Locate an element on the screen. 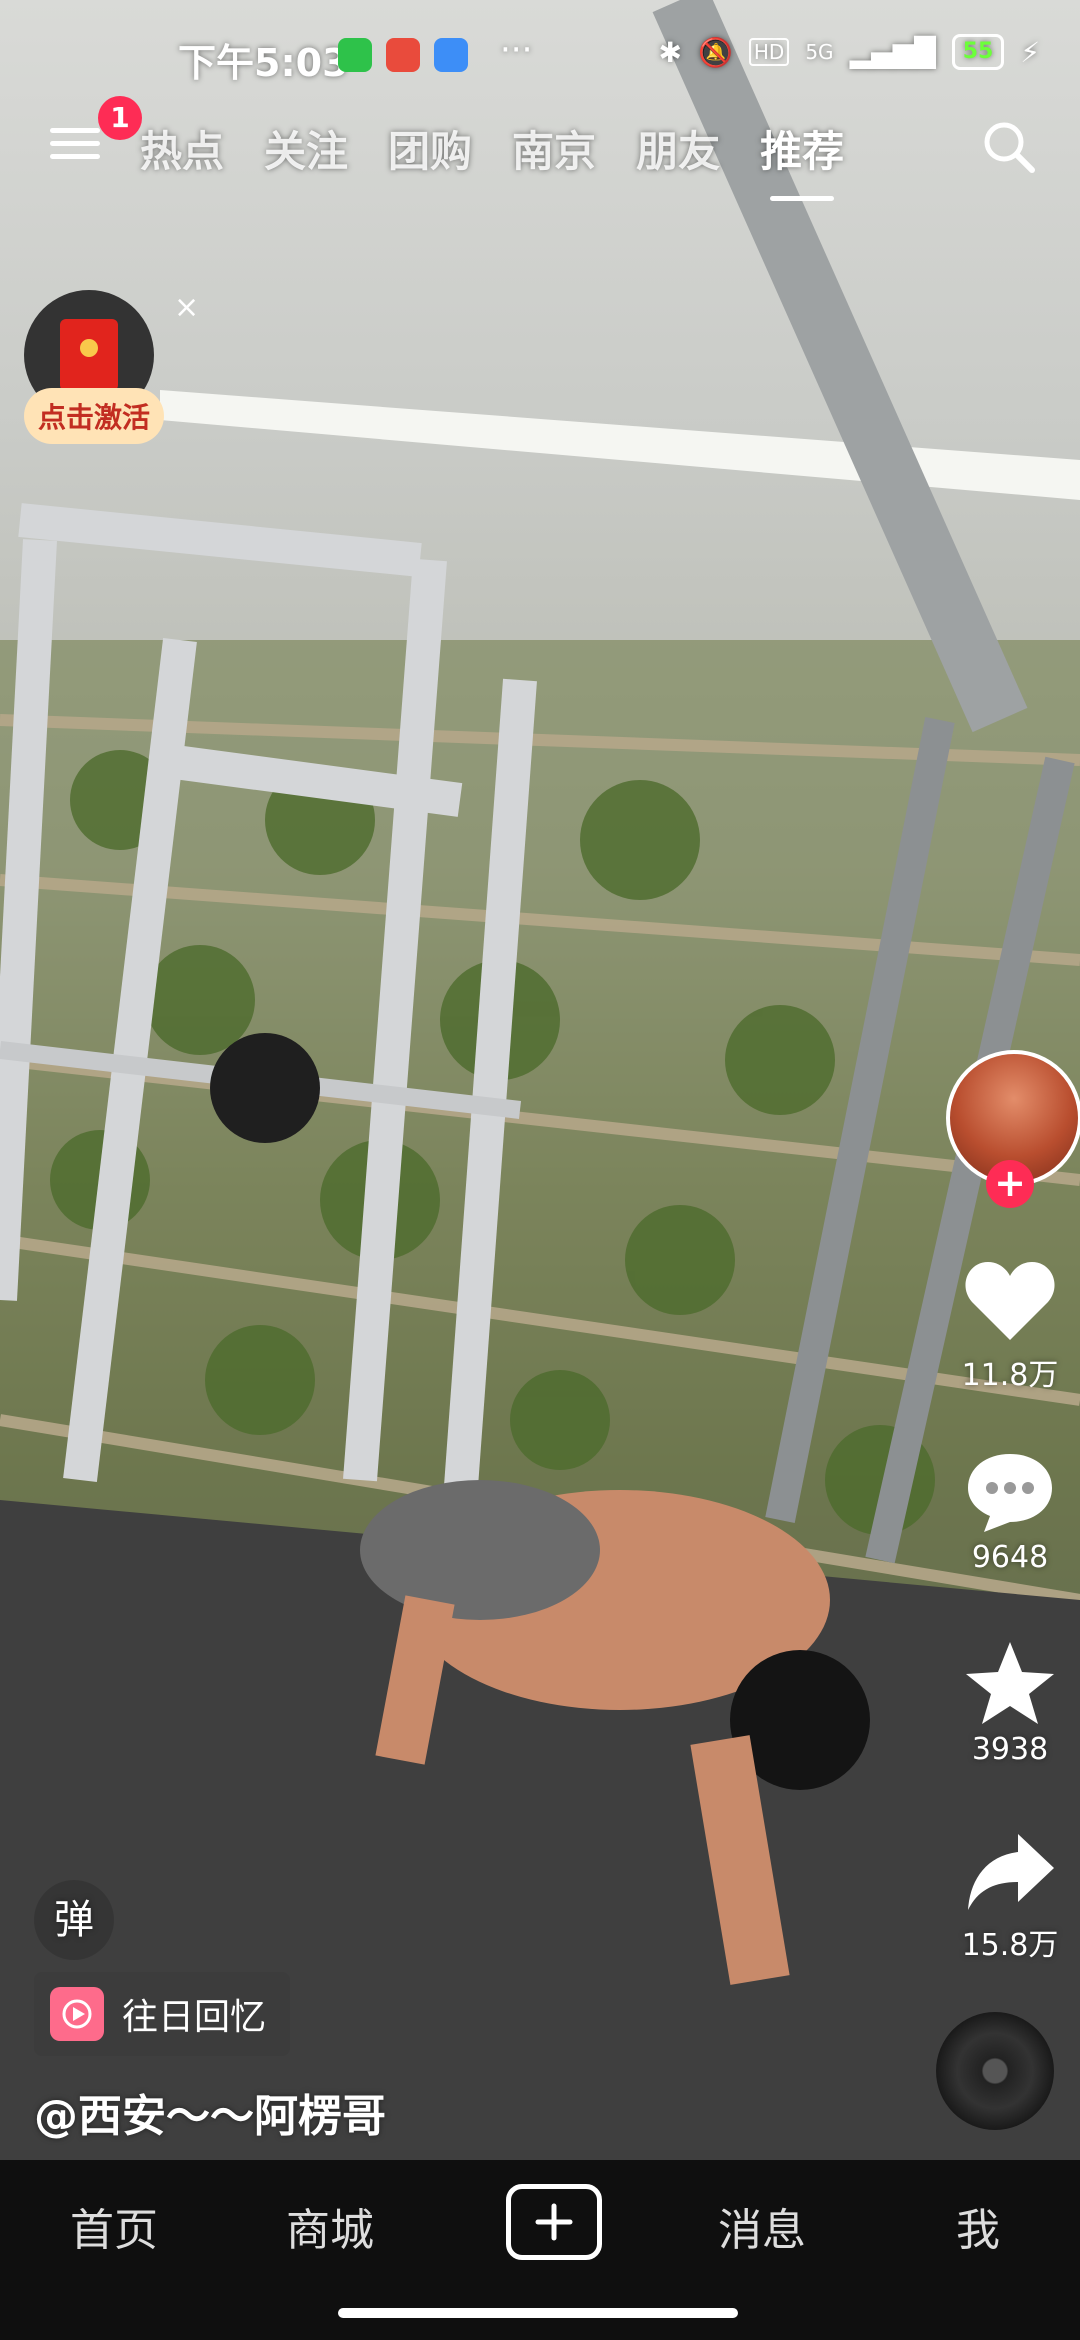 Image resolution: width=1080 pixels, height=2340 pixels. plus-icon is located at coordinates (554, 2222).